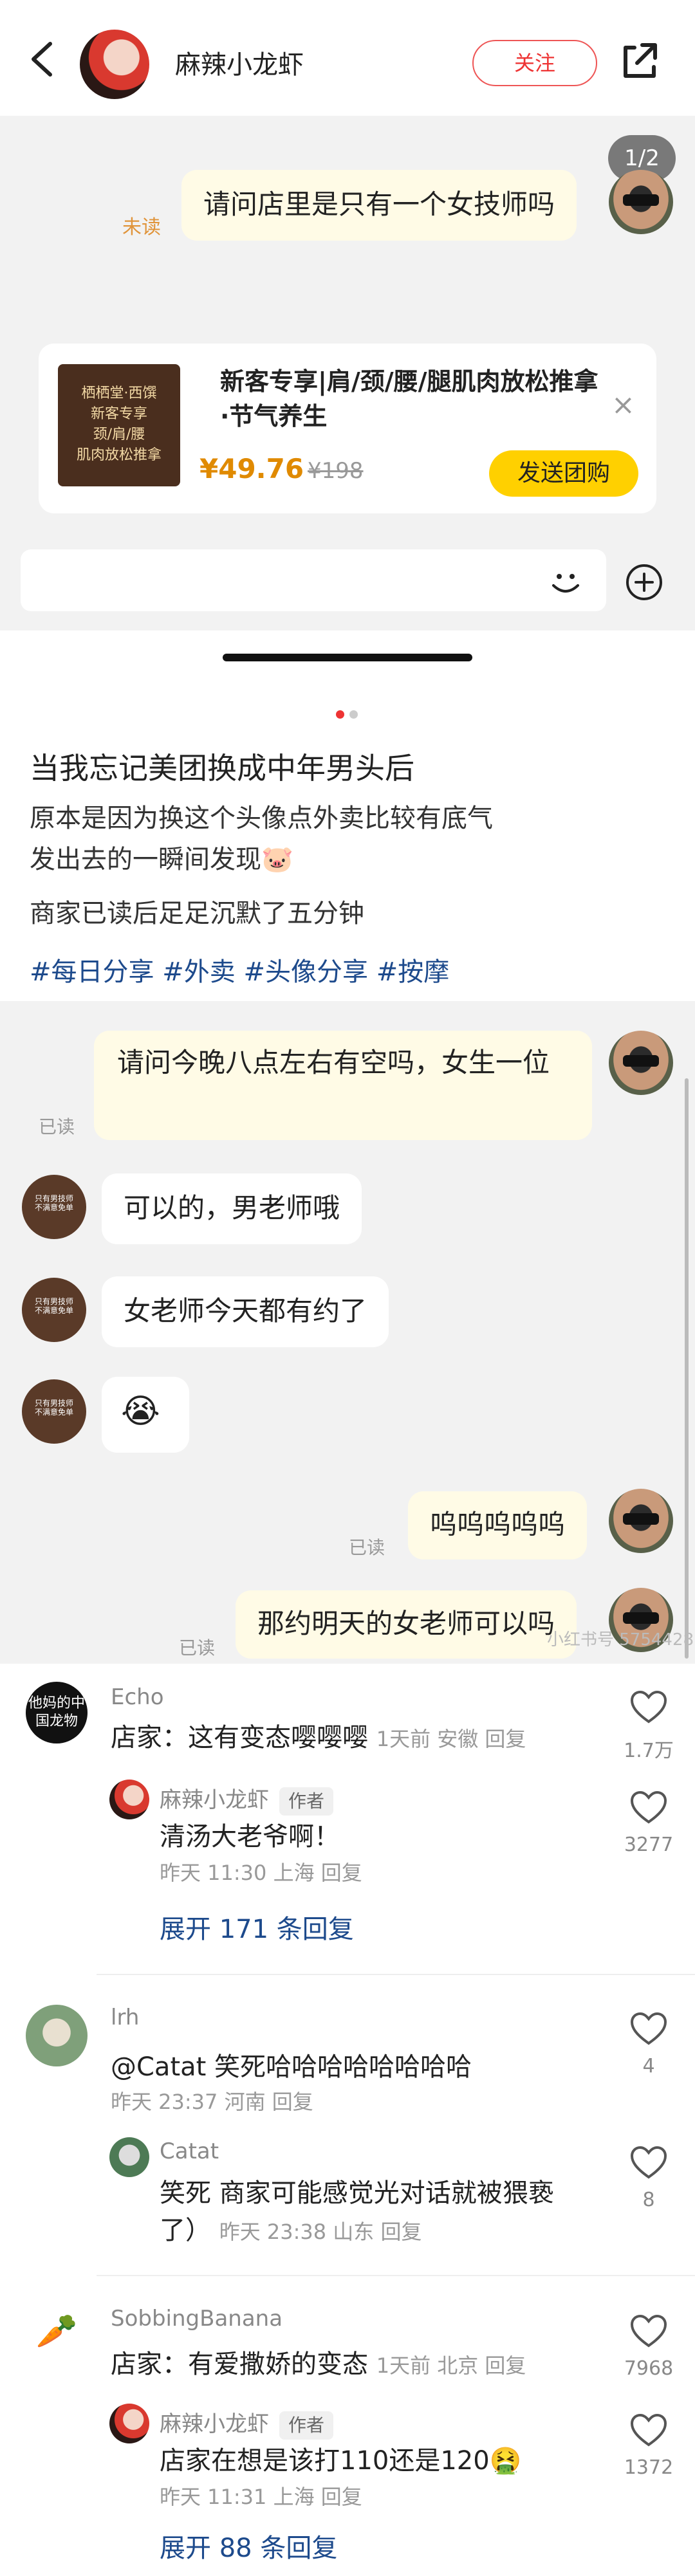 The height and width of the screenshot is (2576, 695). I want to click on unread-label: 未读, so click(141, 227).